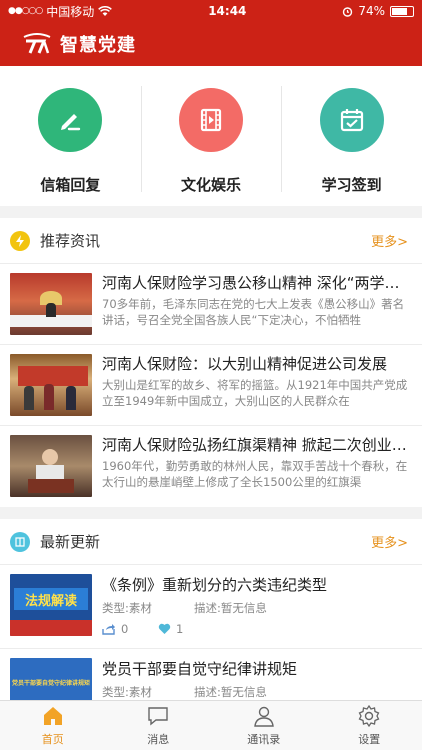 Image resolution: width=422 pixels, height=750 pixels. What do you see at coordinates (245, 364) in the screenshot?
I see `news-title: 河南人保财险：以大别山精神促进公司发展` at bounding box center [245, 364].